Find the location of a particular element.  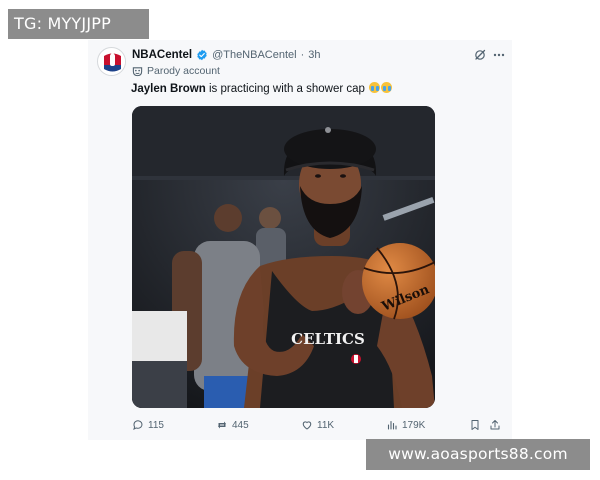

views-button: 179K is located at coordinates (405, 425).